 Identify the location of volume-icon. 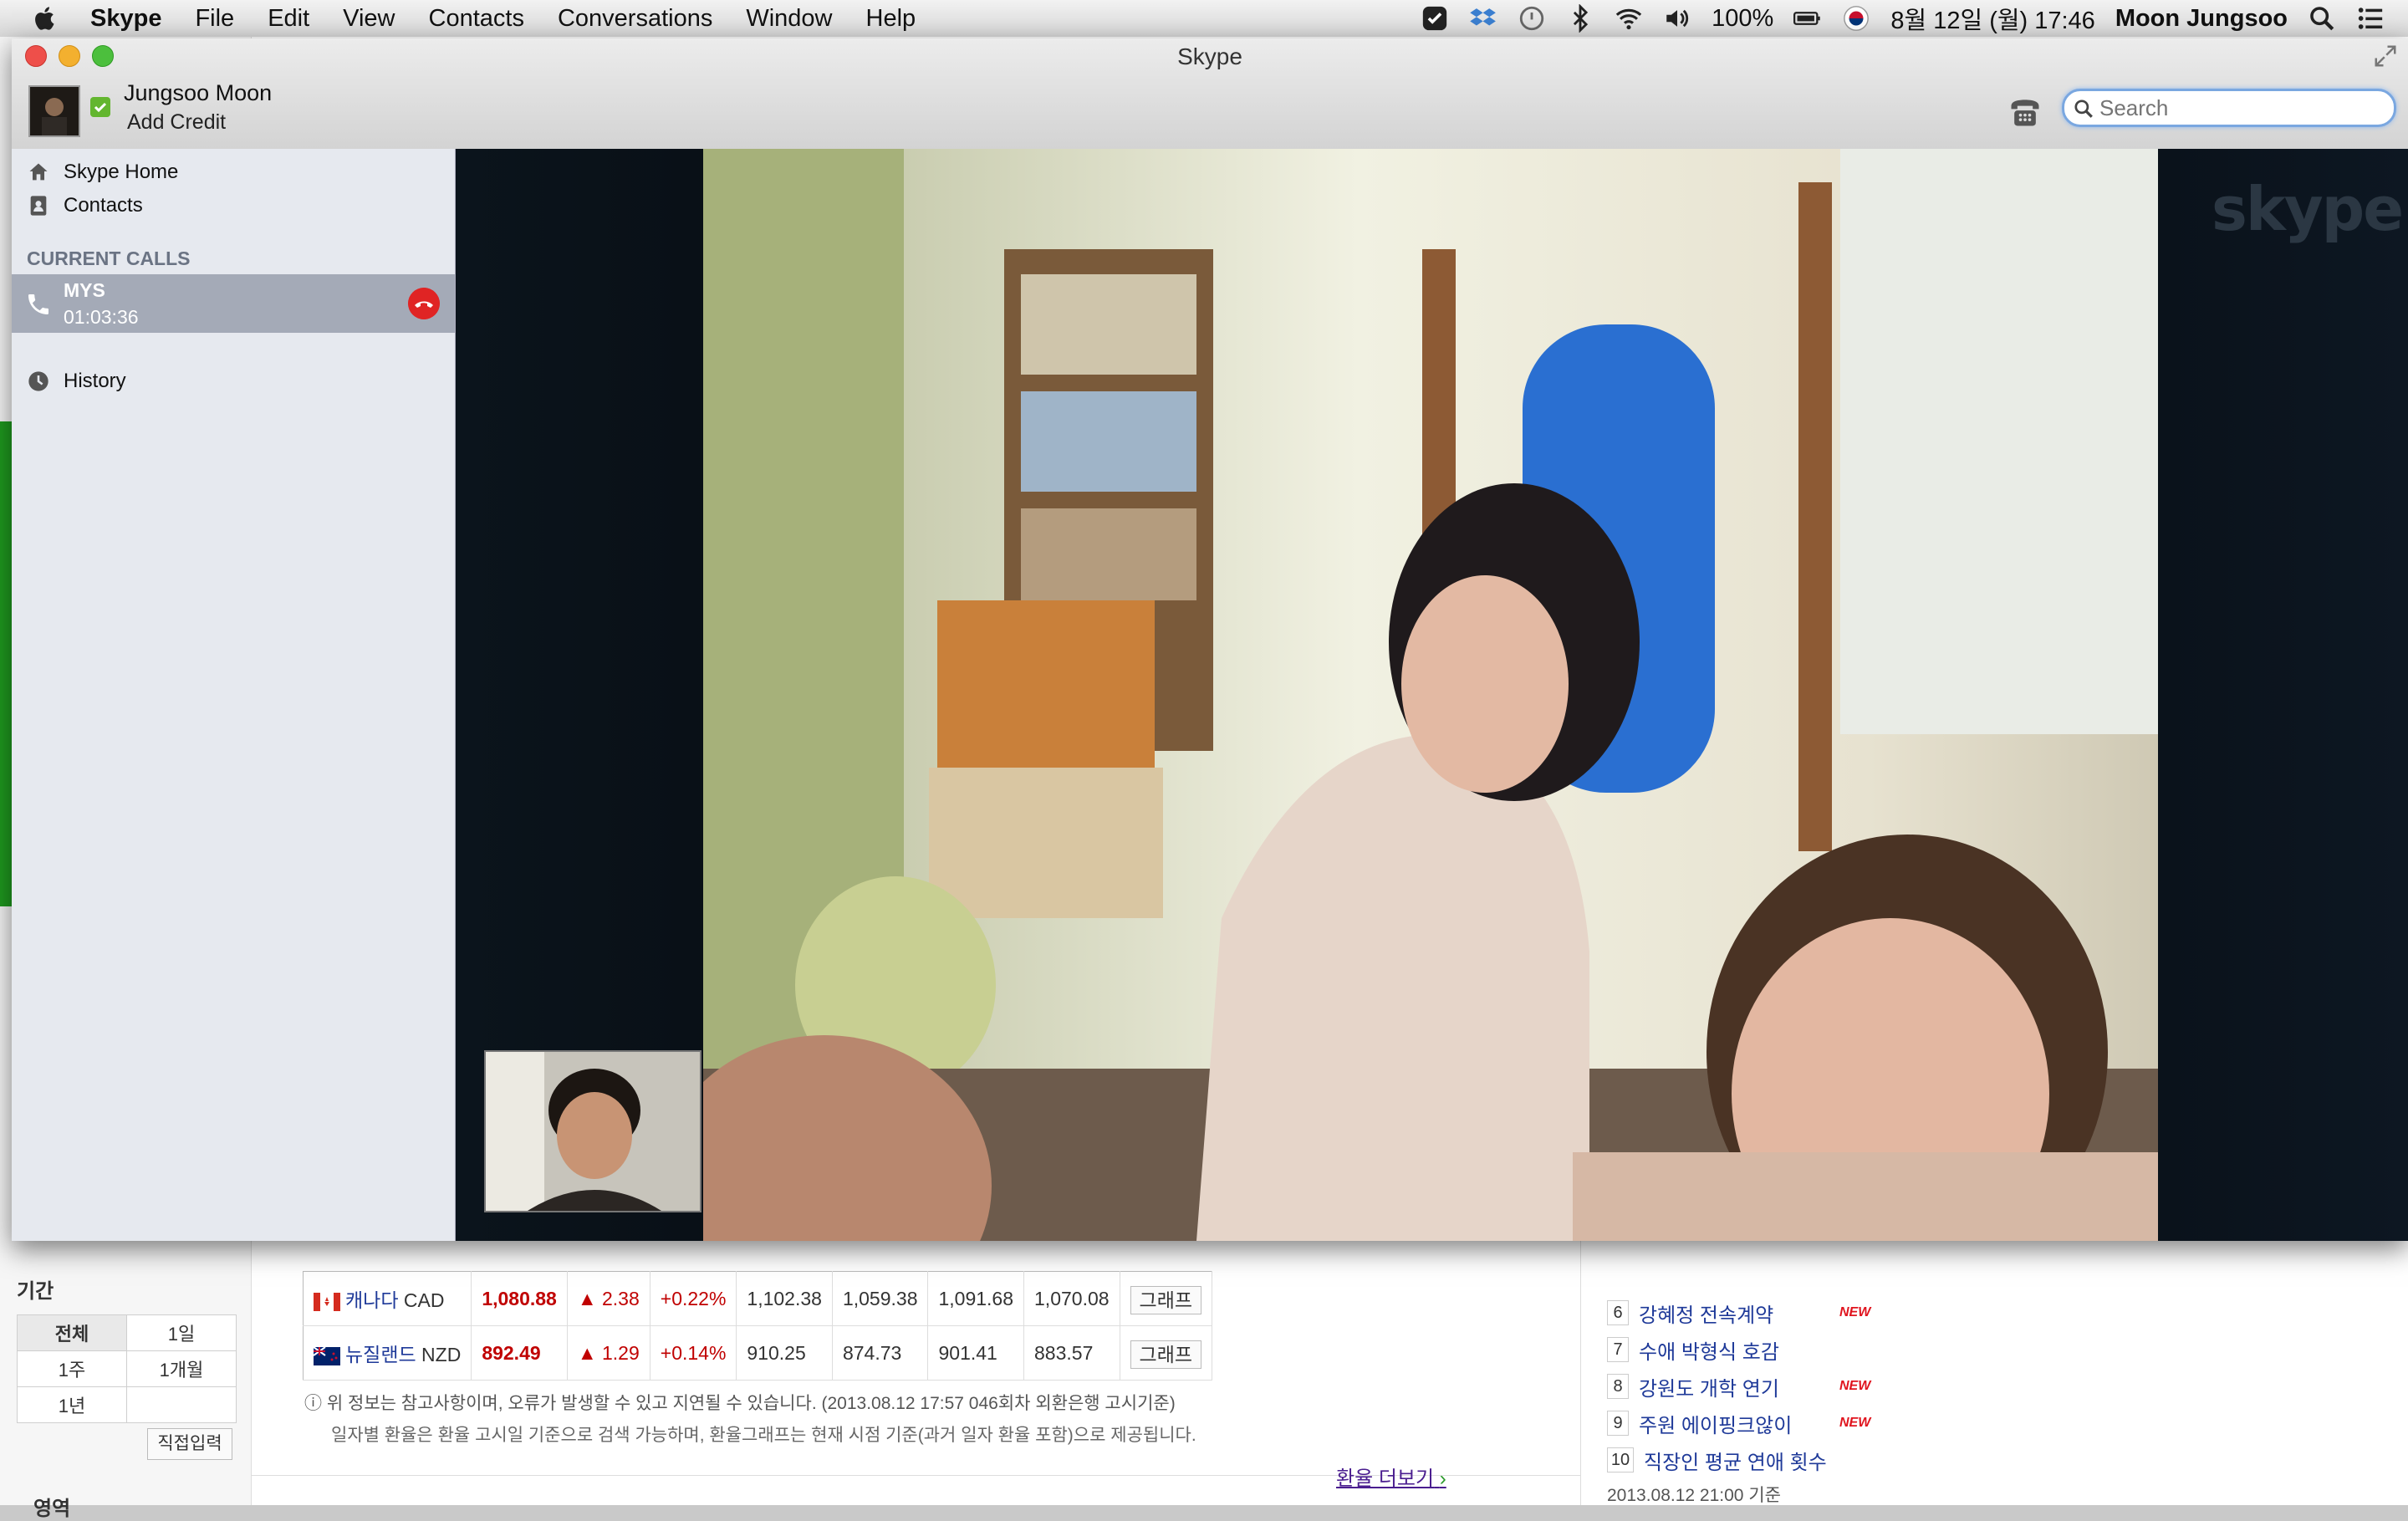
(1677, 19).